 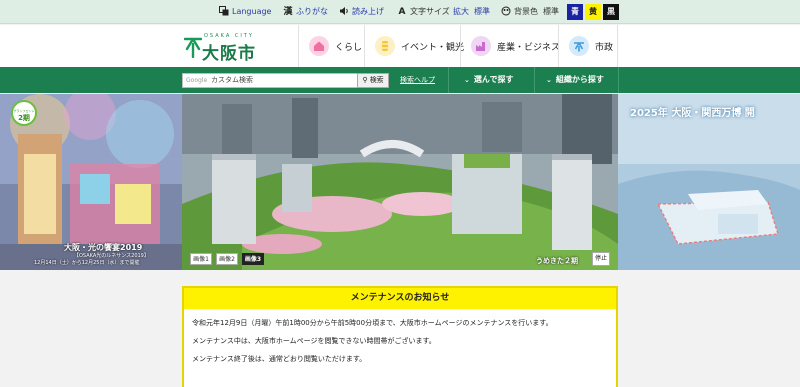 I want to click on menu-kurashi-label: くらし, so click(x=349, y=48).